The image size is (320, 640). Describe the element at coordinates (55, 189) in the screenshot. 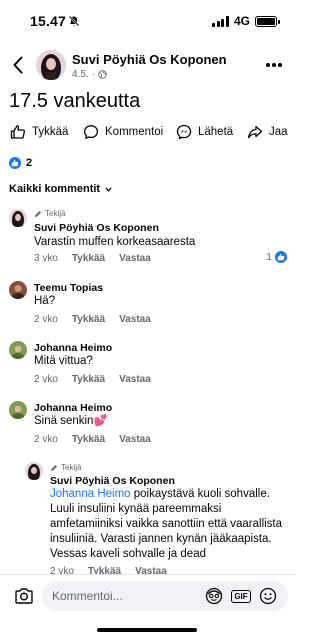

I see `sort-label: Kaikki kommentit` at that location.